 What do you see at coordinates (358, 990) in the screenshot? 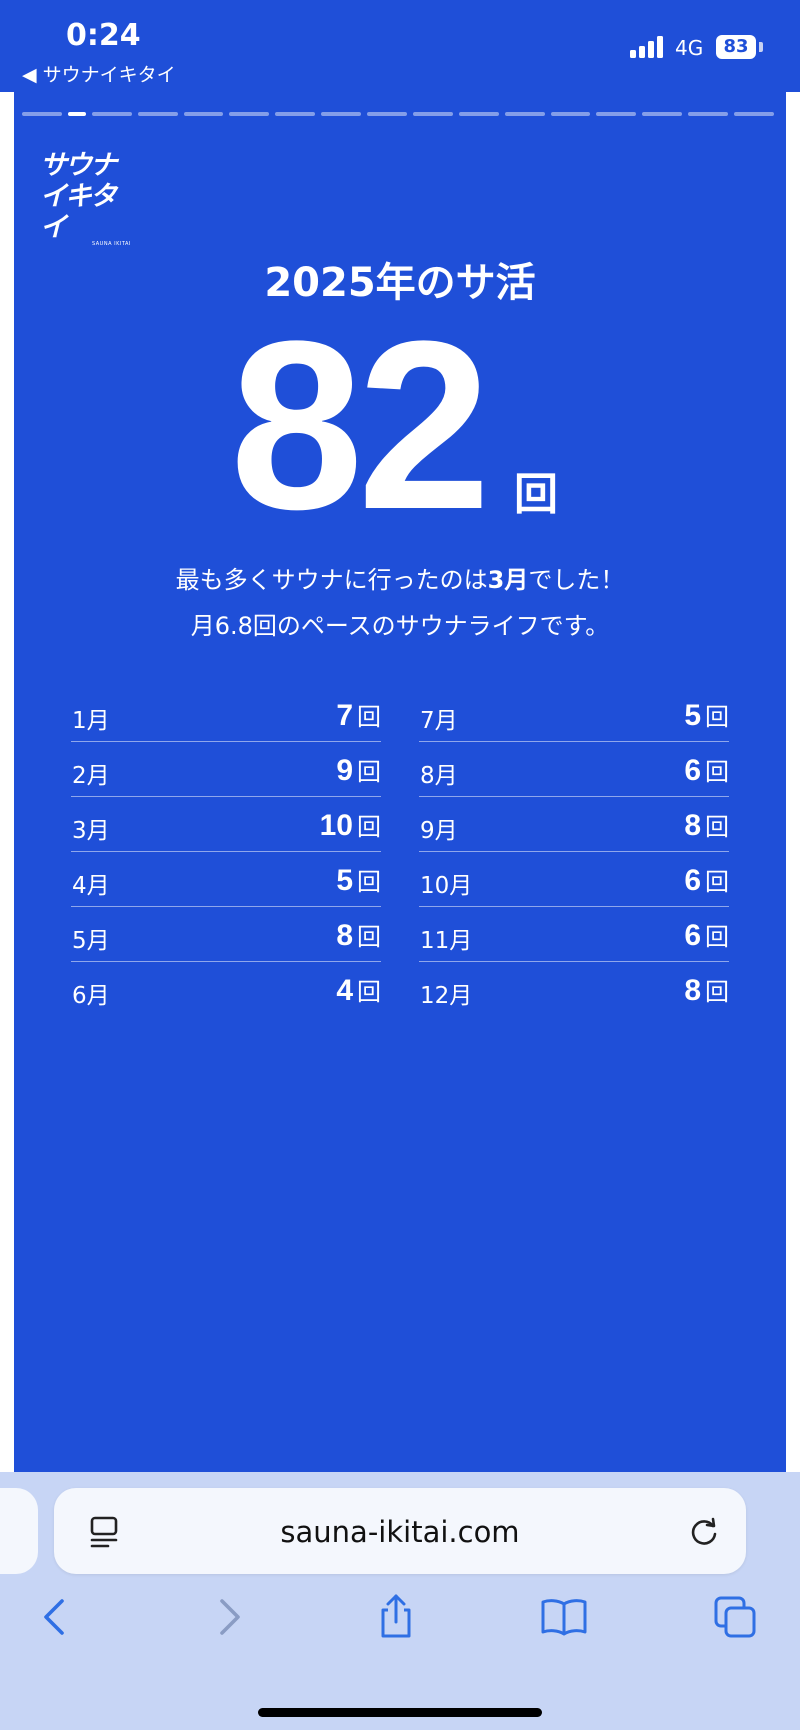
I see `month-count: 4回` at bounding box center [358, 990].